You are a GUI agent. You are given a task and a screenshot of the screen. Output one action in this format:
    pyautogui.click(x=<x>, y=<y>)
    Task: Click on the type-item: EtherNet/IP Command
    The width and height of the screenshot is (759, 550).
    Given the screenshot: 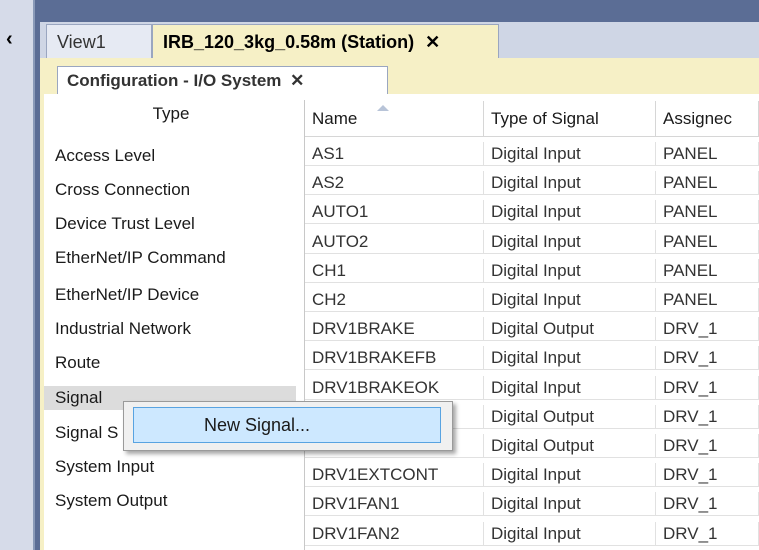 What is the action you would take?
    pyautogui.click(x=140, y=258)
    